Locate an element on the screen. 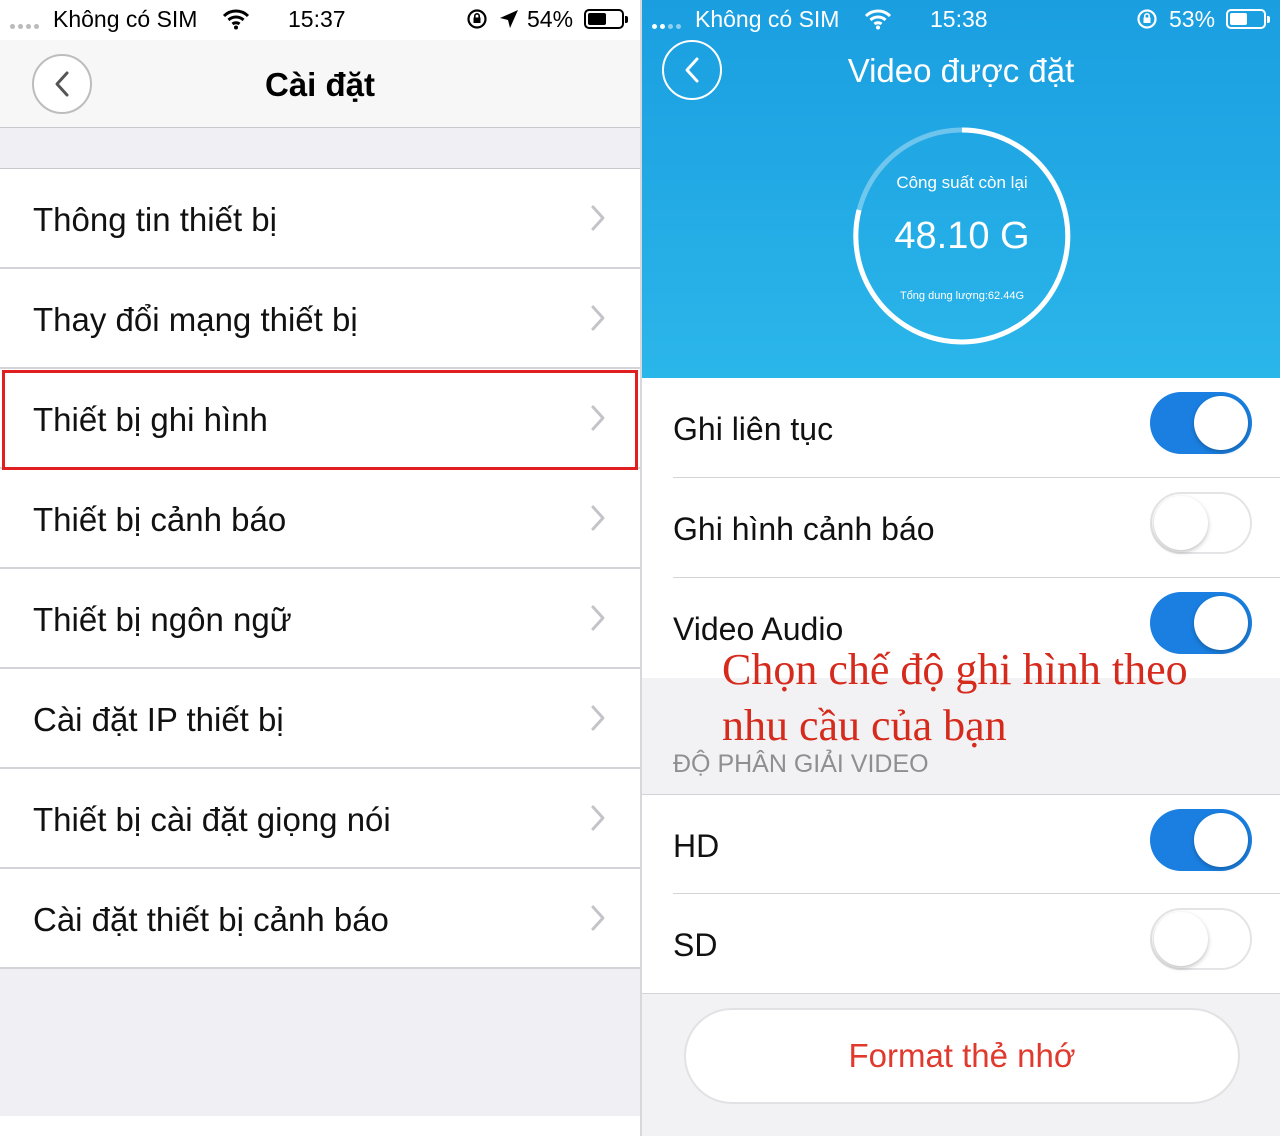  hd-toggle is located at coordinates (1201, 840).